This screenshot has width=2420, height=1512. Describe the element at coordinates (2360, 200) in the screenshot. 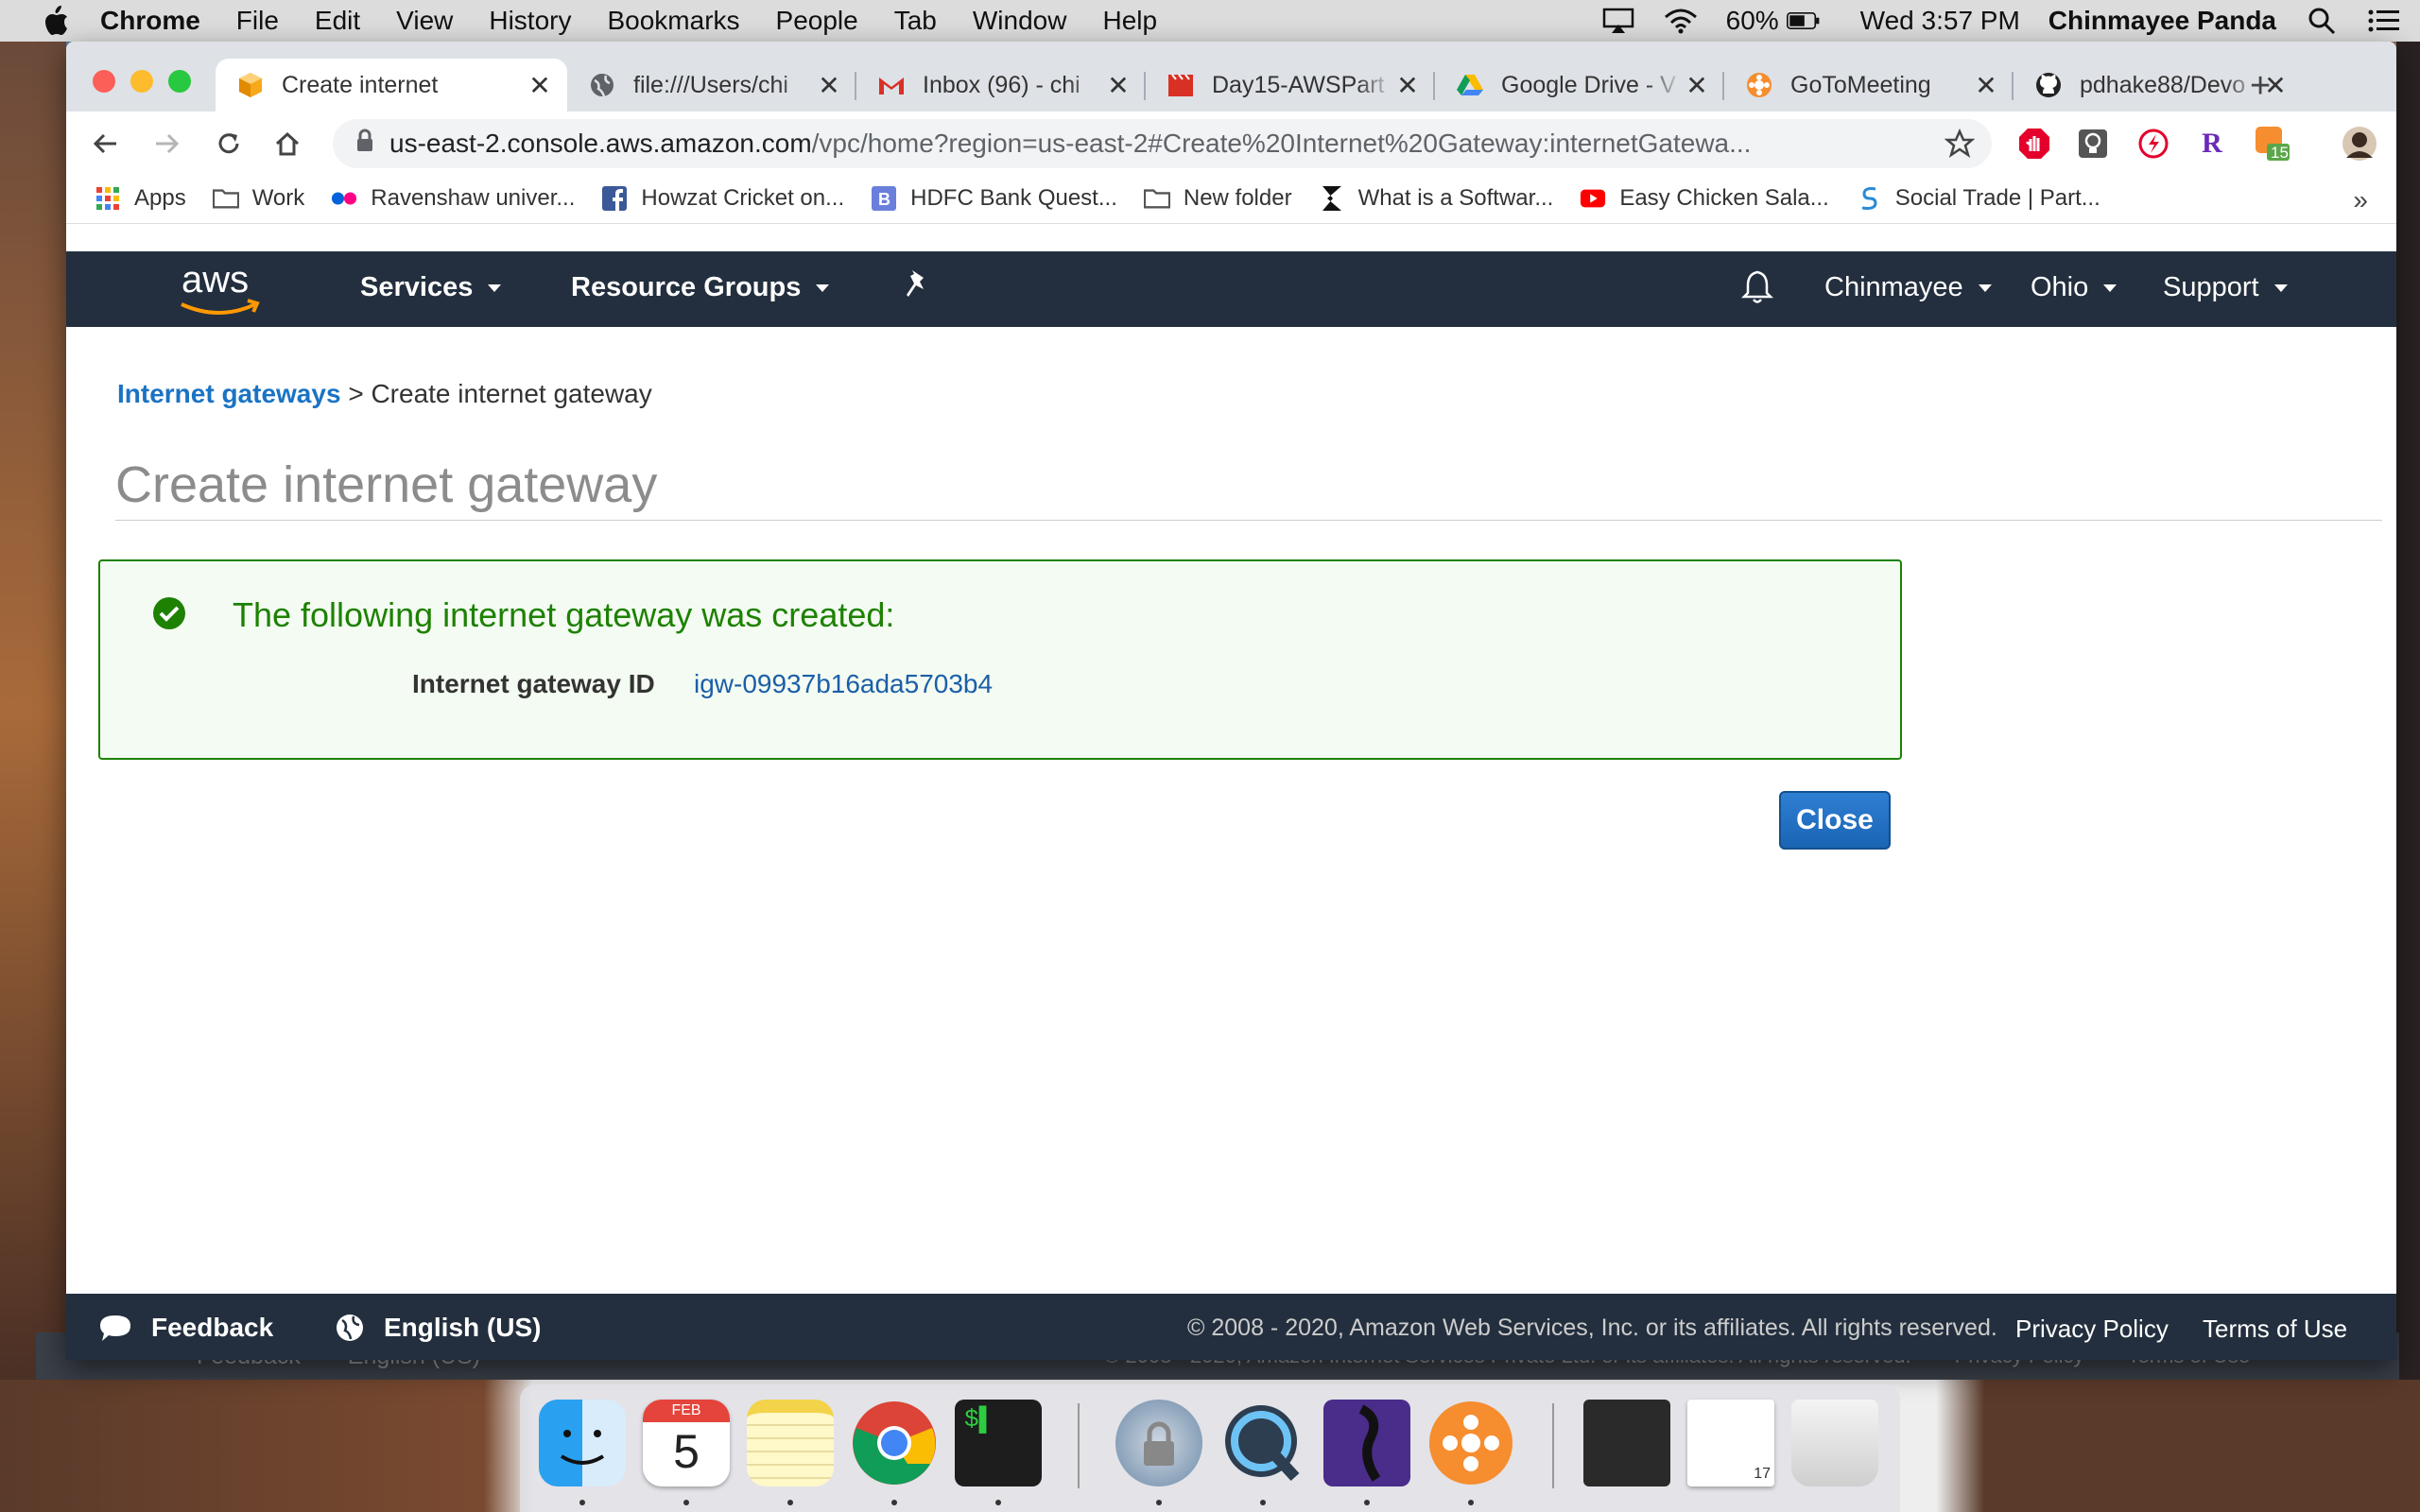

I see `bookmarks-overflow-chevron-icon: »` at that location.